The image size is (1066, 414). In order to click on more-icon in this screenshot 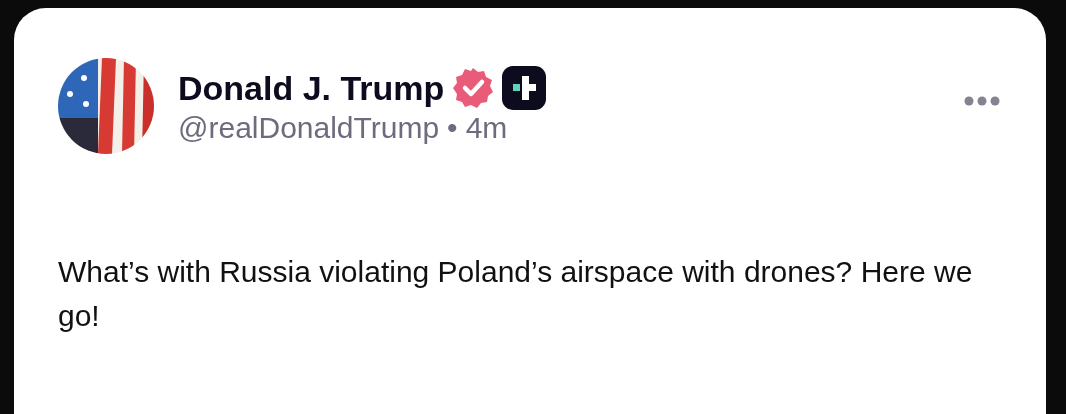, I will do `click(982, 100)`.